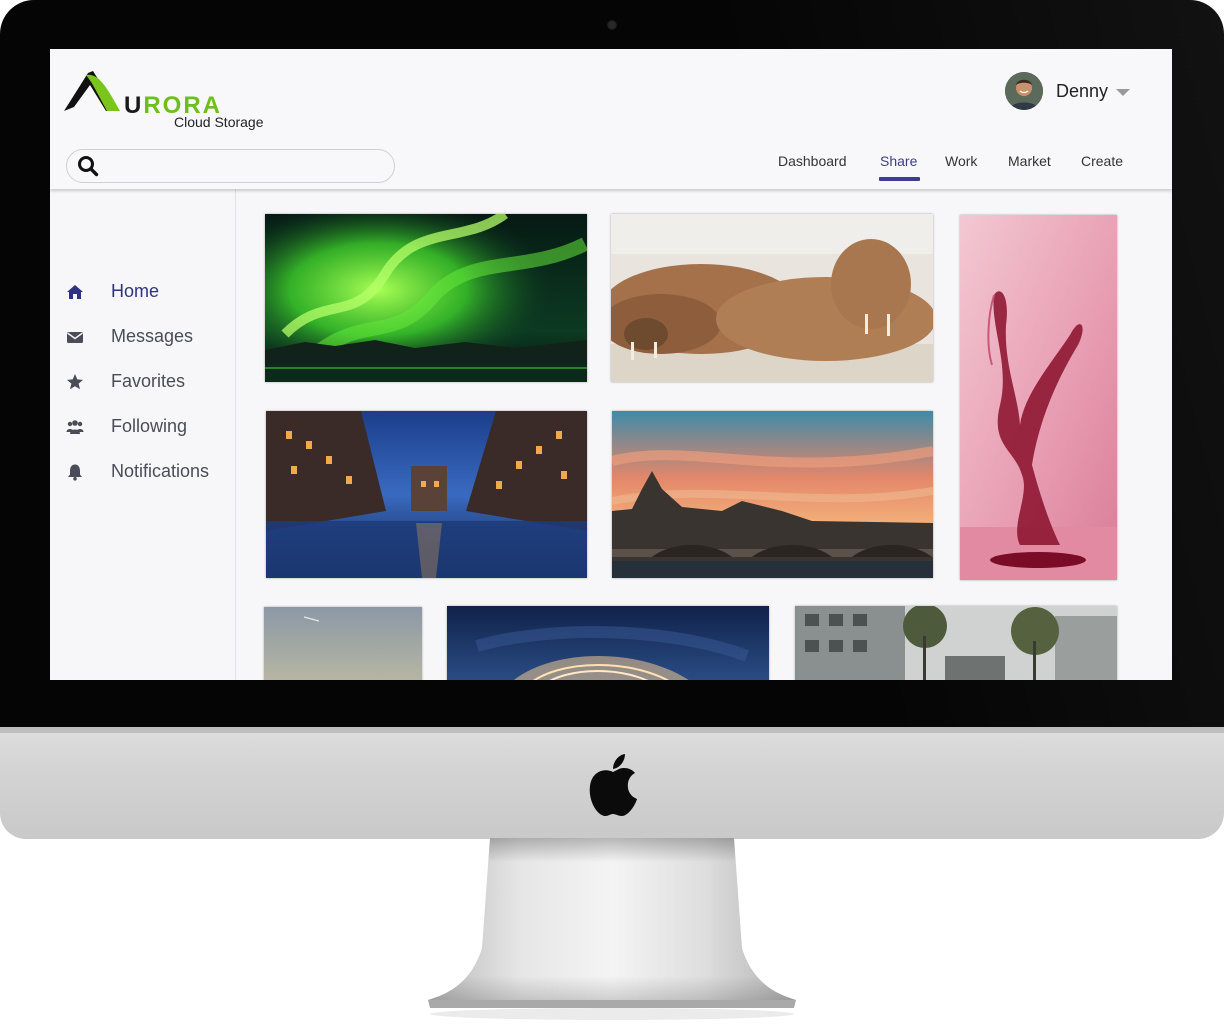 Image resolution: width=1224 pixels, height=1024 pixels. I want to click on tab-work: Work, so click(961, 168).